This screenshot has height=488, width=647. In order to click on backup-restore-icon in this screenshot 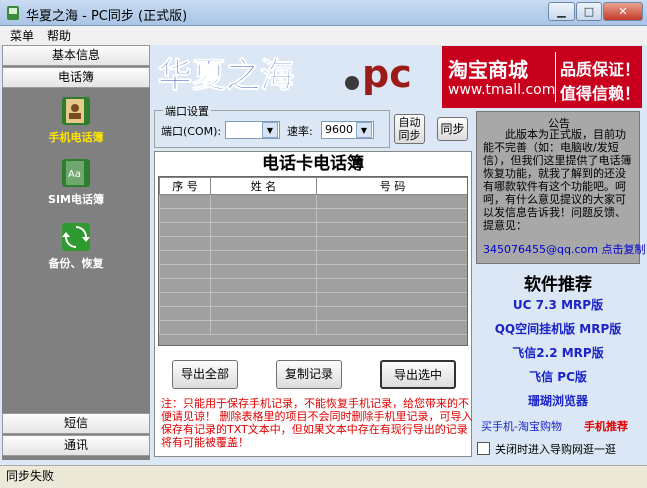, I will do `click(76, 237)`.